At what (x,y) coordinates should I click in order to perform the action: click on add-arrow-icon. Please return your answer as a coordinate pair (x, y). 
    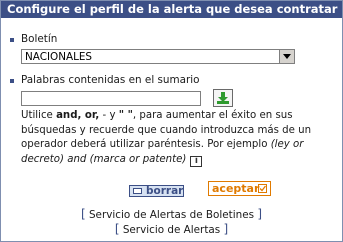
    Looking at the image, I should click on (223, 98).